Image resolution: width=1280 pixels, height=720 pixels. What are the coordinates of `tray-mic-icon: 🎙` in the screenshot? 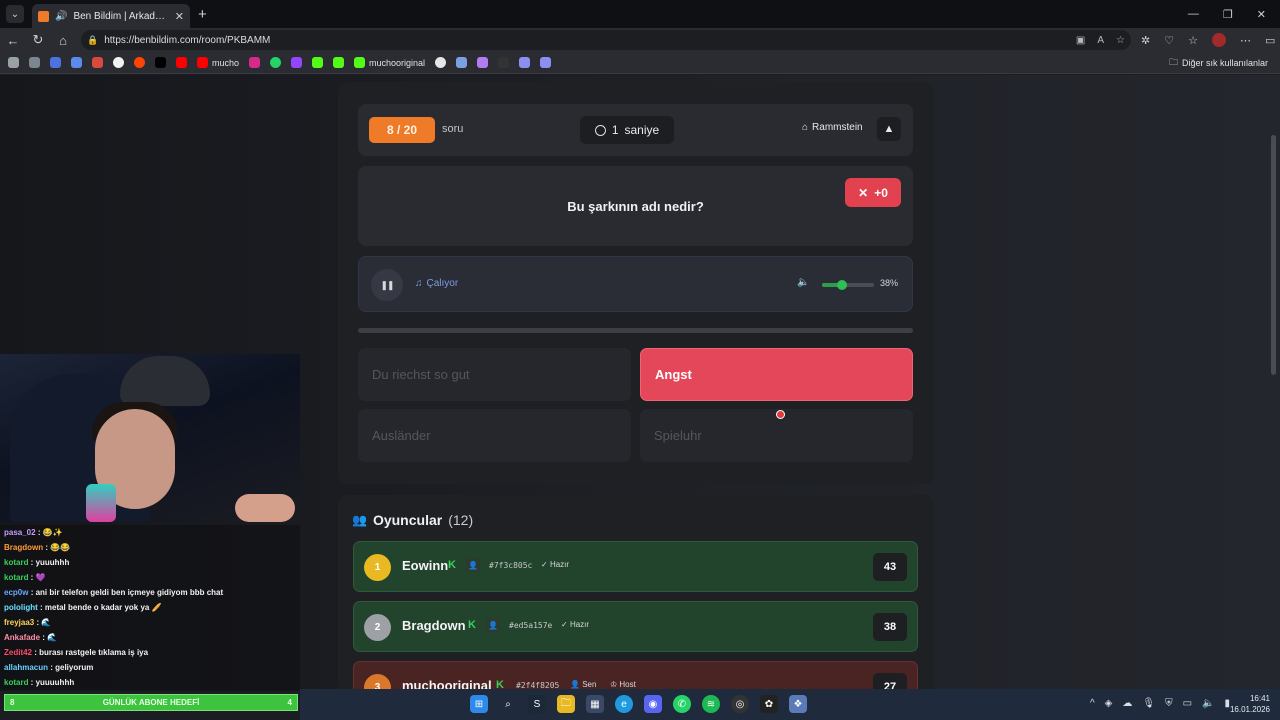 It's located at (1148, 703).